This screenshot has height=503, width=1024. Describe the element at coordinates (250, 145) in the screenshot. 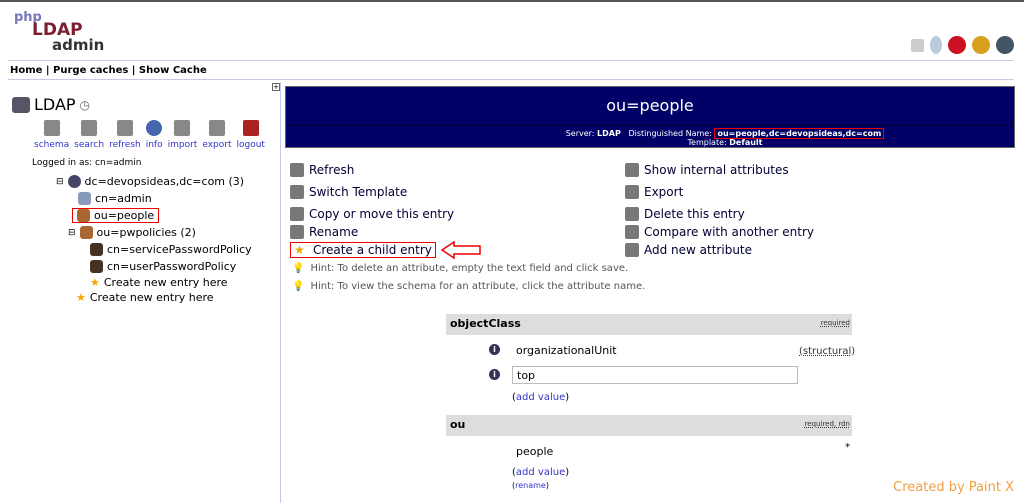

I see `tool-label: logout` at that location.